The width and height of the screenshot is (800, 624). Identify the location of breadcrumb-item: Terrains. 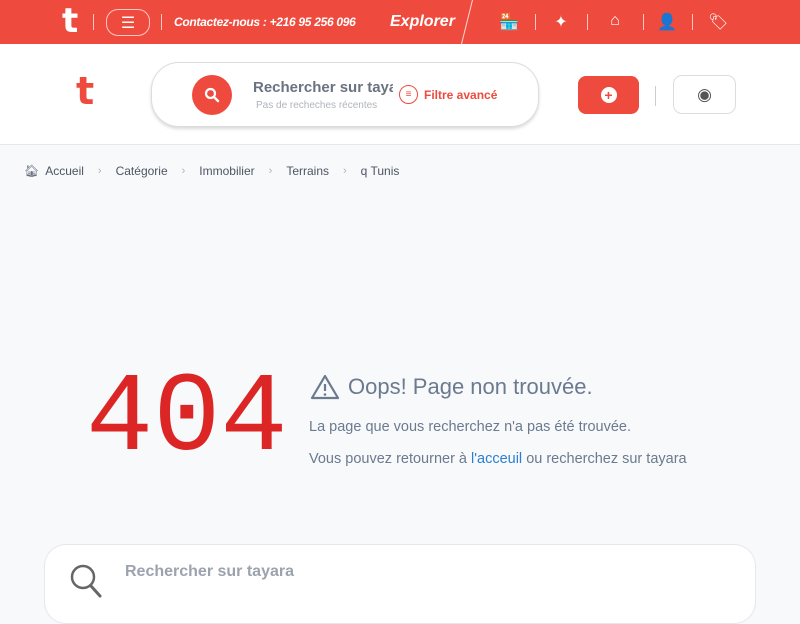
(307, 171).